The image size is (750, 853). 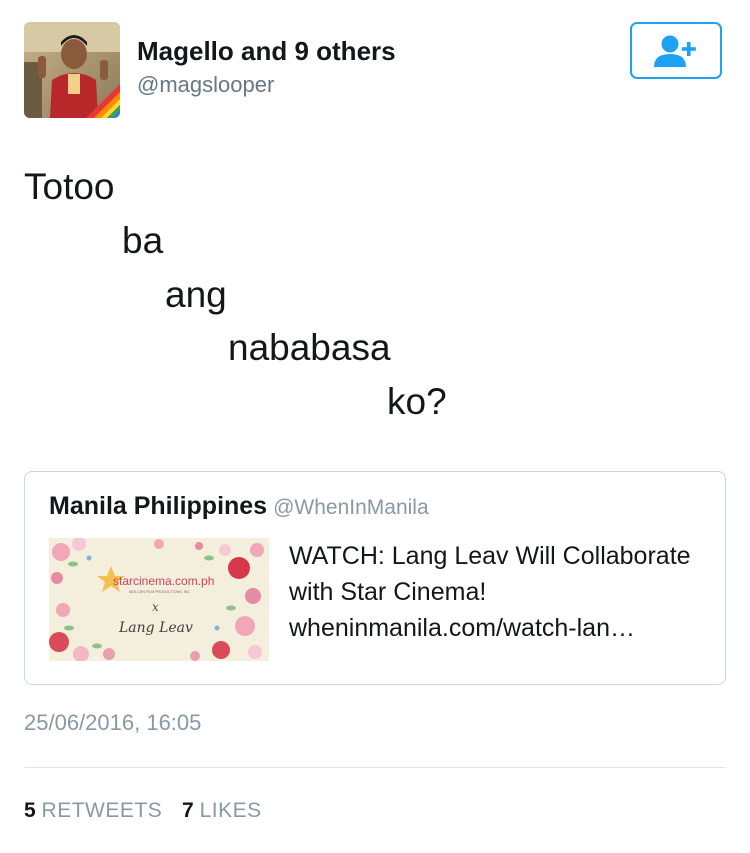 What do you see at coordinates (155, 628) in the screenshot?
I see `thumbnail-signature: Lang Leav` at bounding box center [155, 628].